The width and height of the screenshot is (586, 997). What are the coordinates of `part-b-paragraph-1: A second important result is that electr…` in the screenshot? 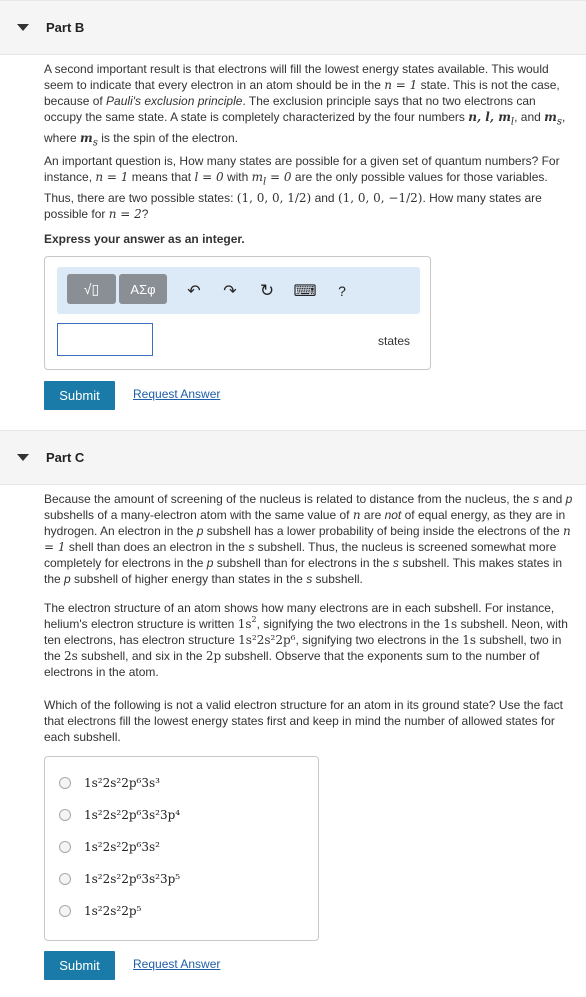 It's located at (305, 105).